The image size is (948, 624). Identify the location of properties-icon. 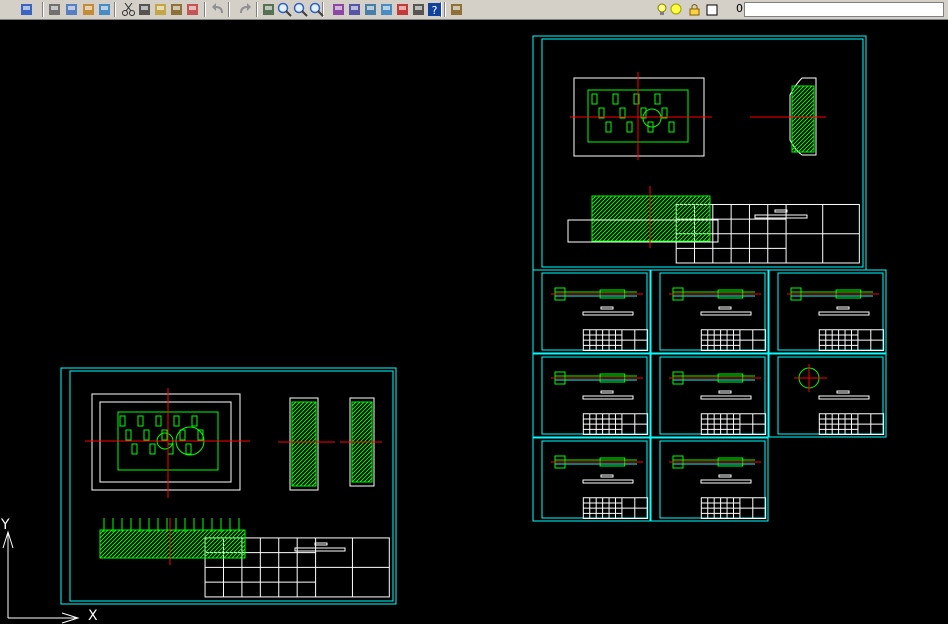
(338, 9).